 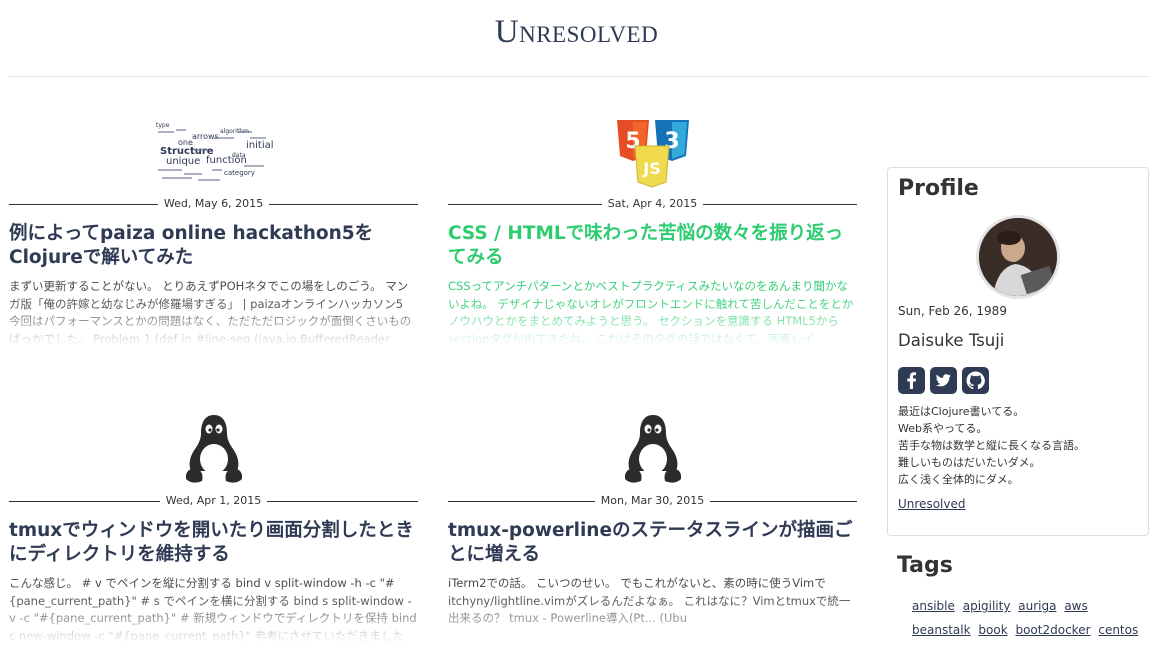 What do you see at coordinates (239, 173) in the screenshot?
I see `thumb-word: category` at bounding box center [239, 173].